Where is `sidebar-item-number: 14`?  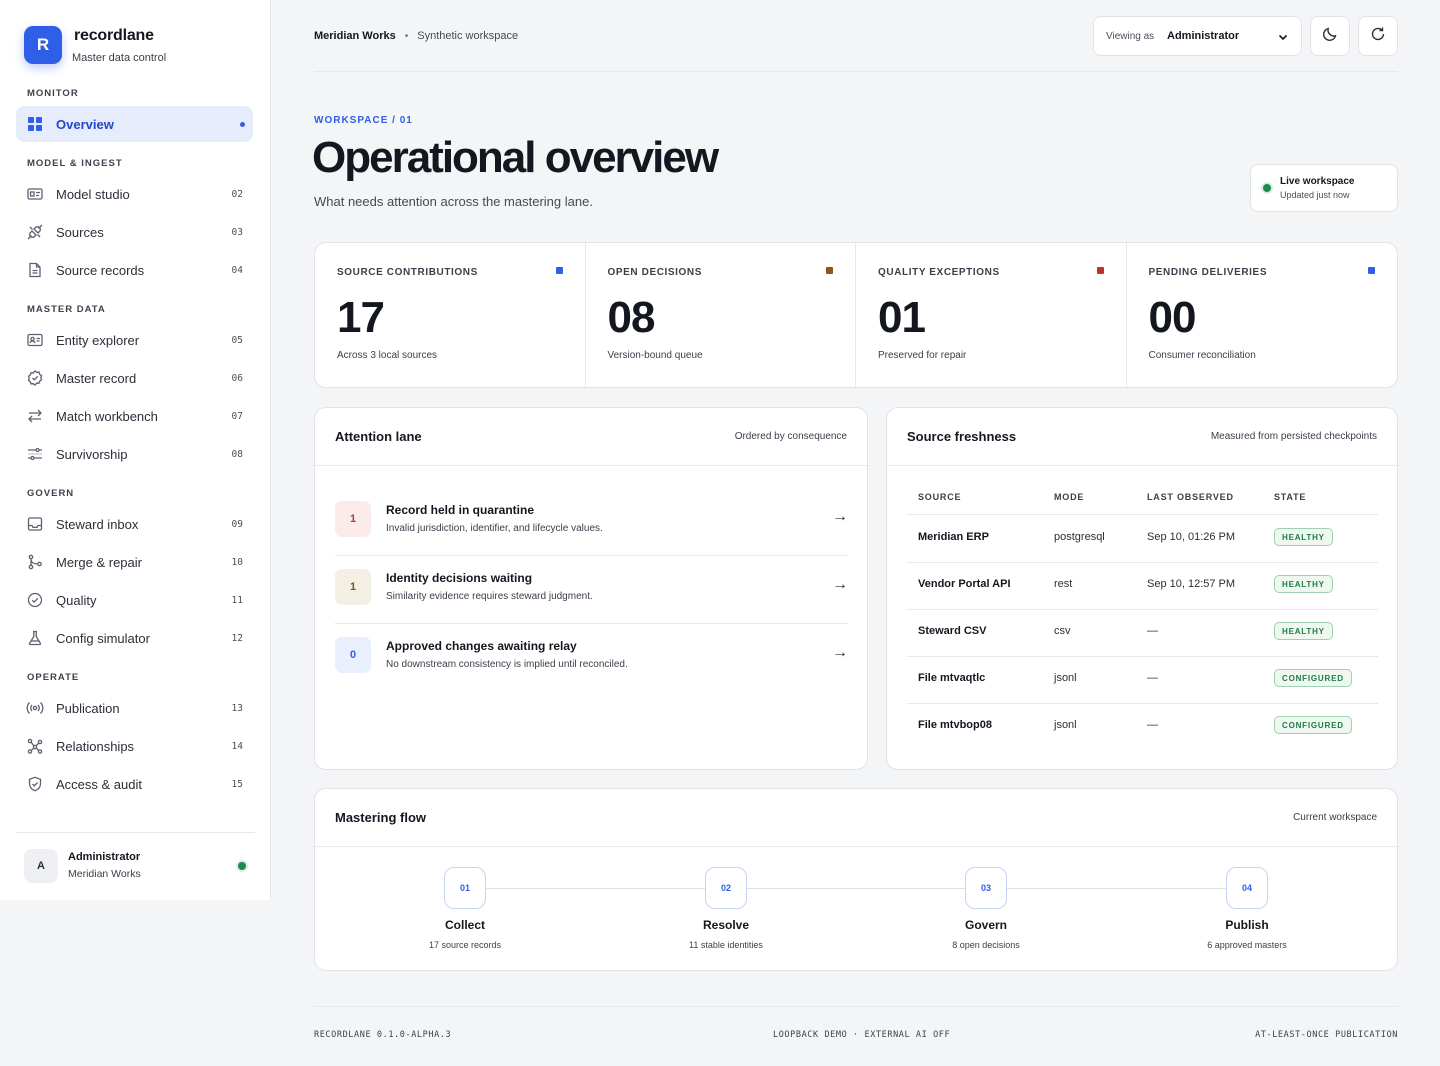
sidebar-item-number: 14 is located at coordinates (237, 746).